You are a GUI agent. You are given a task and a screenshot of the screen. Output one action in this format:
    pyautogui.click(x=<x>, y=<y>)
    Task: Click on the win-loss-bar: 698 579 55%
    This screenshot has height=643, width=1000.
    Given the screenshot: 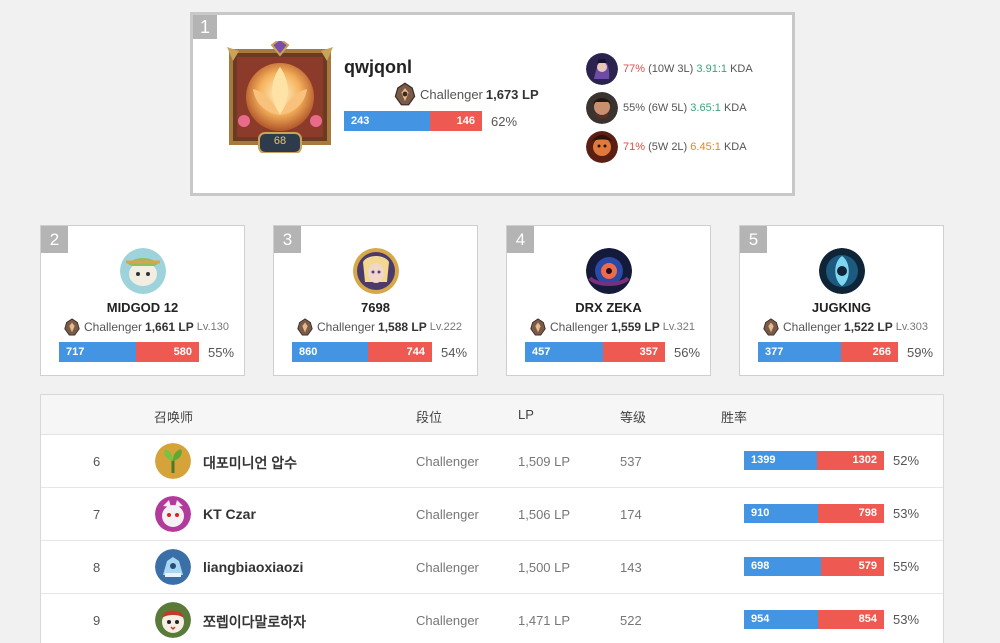 What is the action you would take?
    pyautogui.click(x=831, y=566)
    